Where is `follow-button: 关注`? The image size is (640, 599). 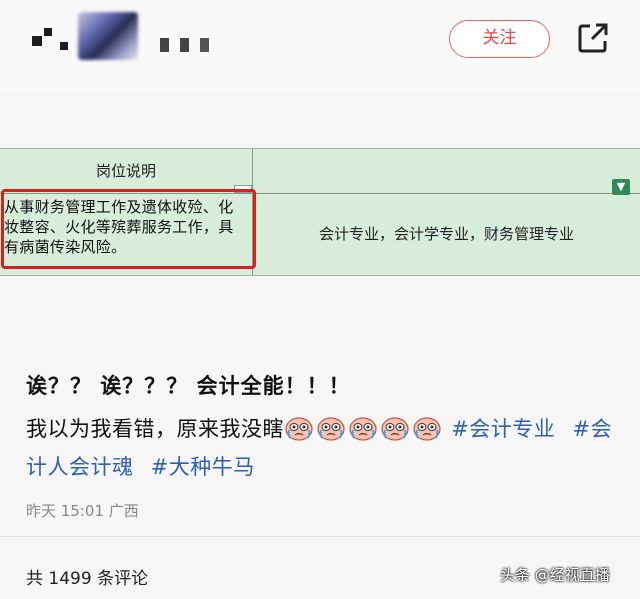 follow-button: 关注 is located at coordinates (499, 39).